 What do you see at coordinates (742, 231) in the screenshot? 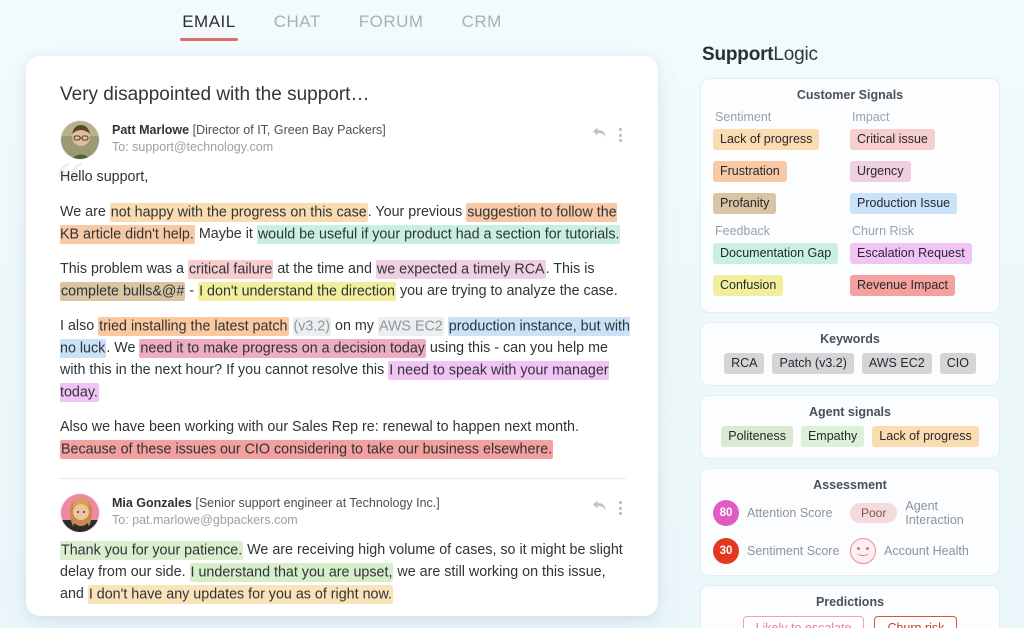
I see `signal-column-label: Feedback` at bounding box center [742, 231].